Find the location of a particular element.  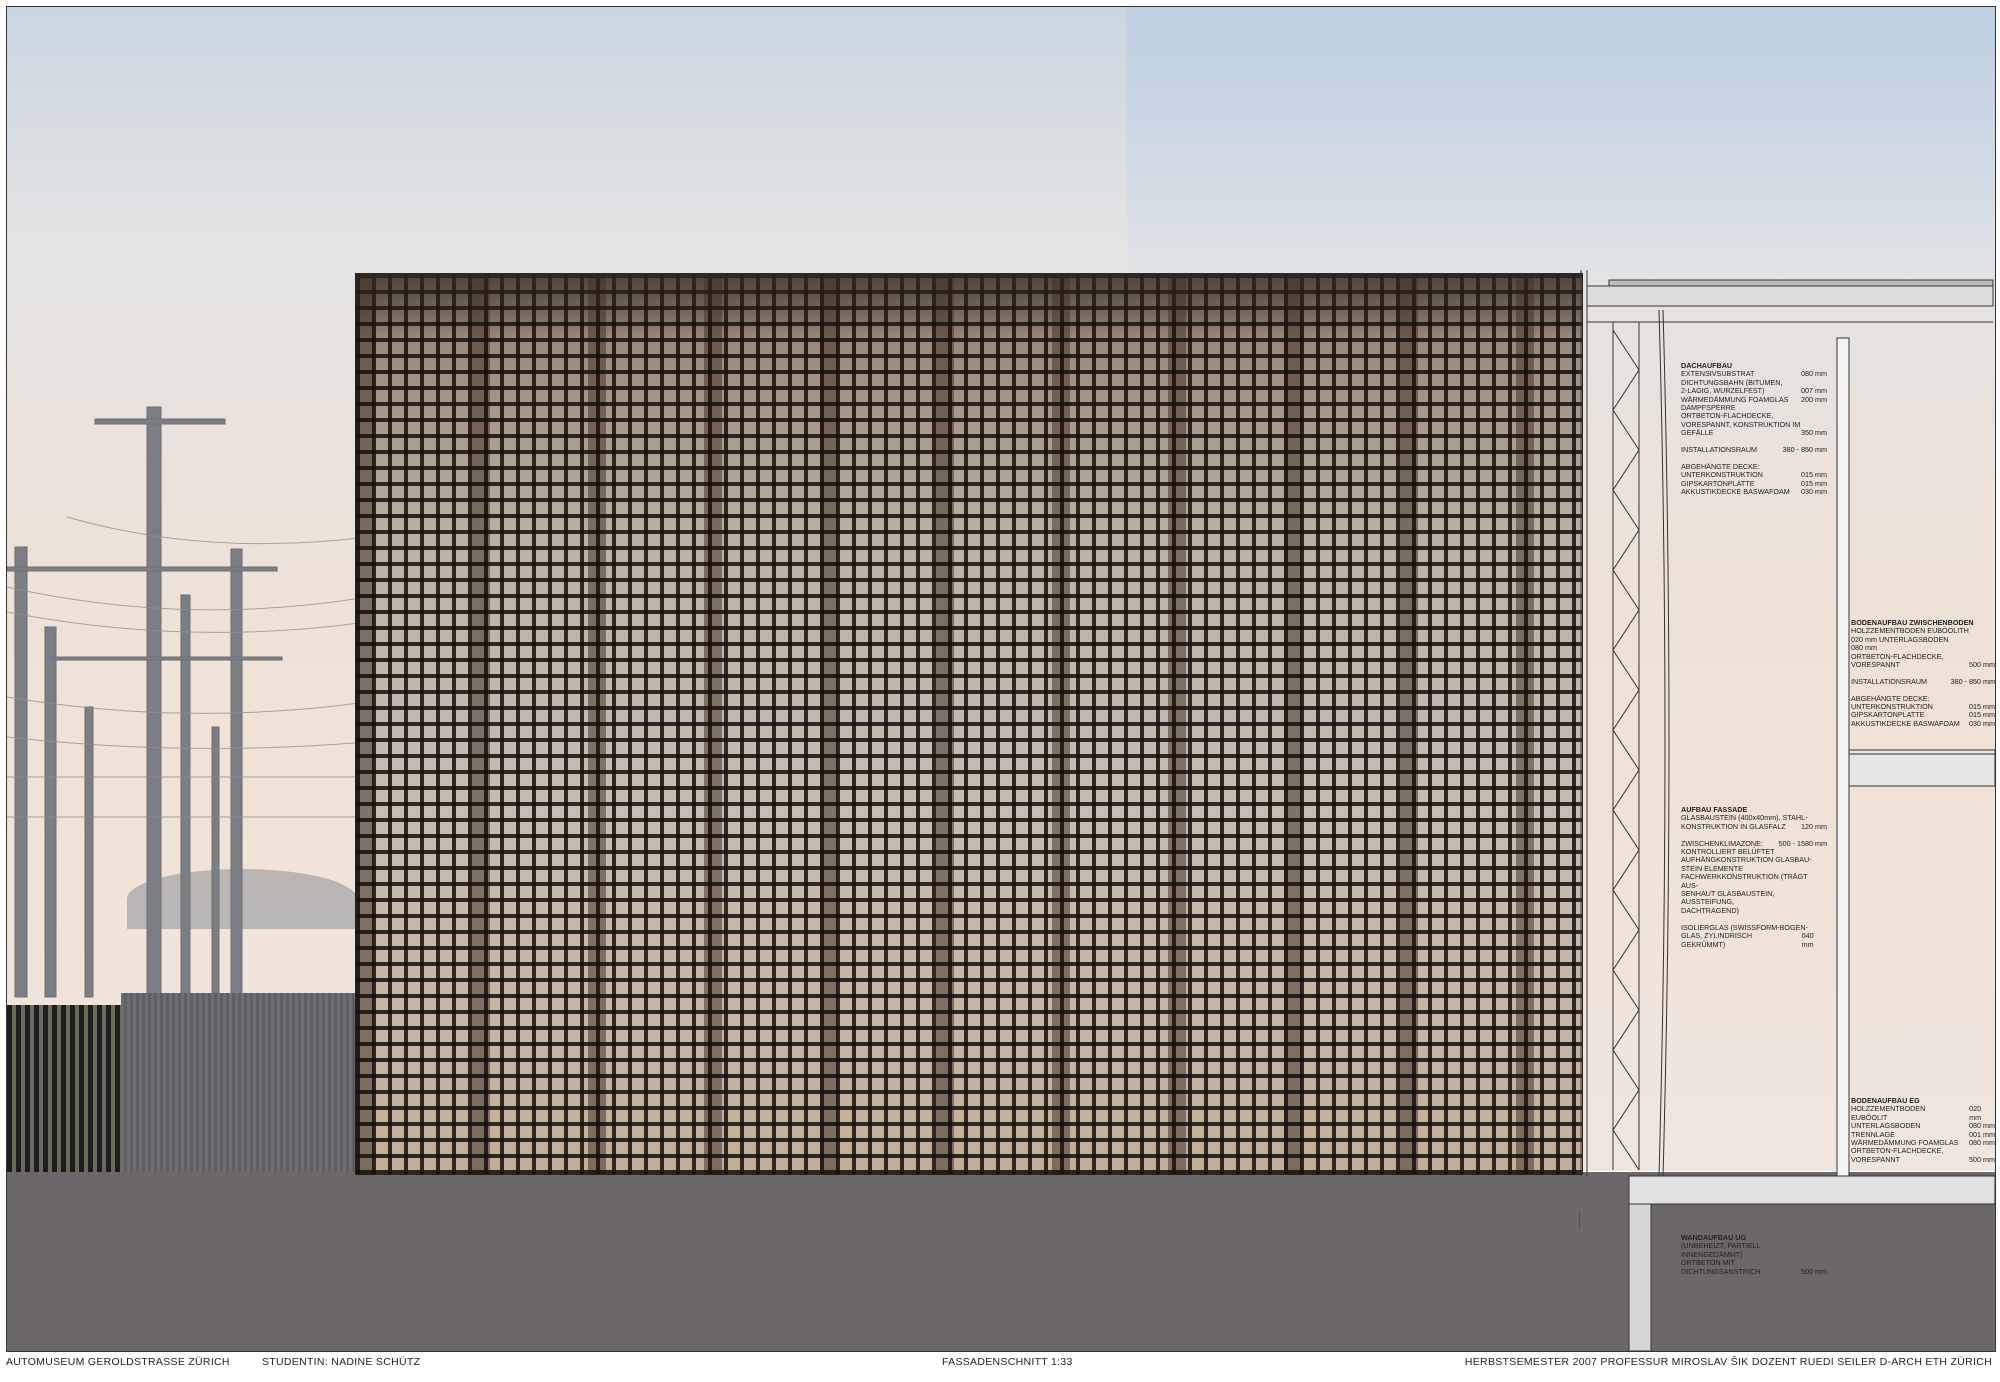

truss-diagonals is located at coordinates (1626, 750).